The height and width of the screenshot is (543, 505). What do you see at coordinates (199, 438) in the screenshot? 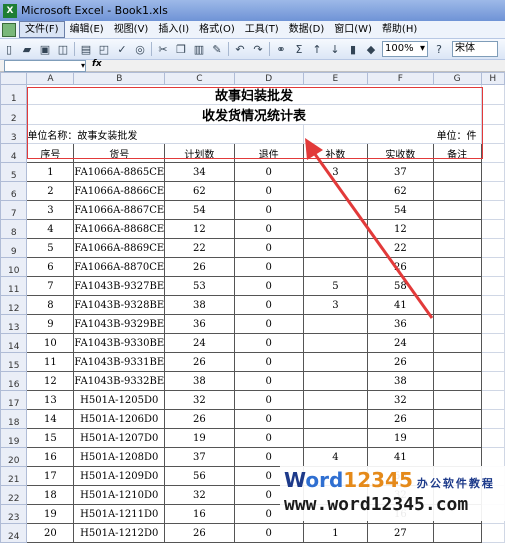
I see `table-cell: 19` at bounding box center [199, 438].